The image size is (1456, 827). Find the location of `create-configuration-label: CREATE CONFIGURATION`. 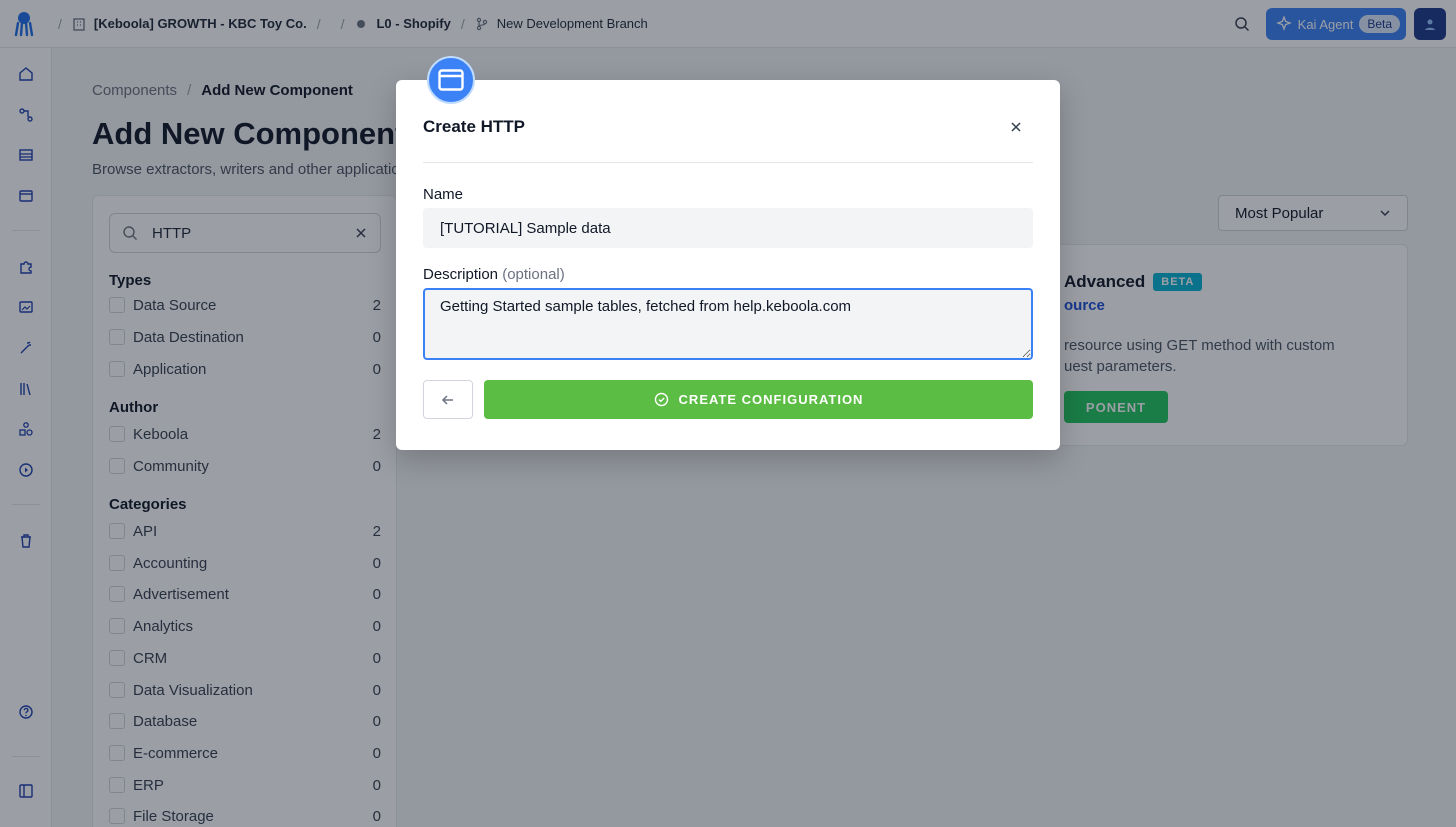

create-configuration-label: CREATE CONFIGURATION is located at coordinates (771, 399).